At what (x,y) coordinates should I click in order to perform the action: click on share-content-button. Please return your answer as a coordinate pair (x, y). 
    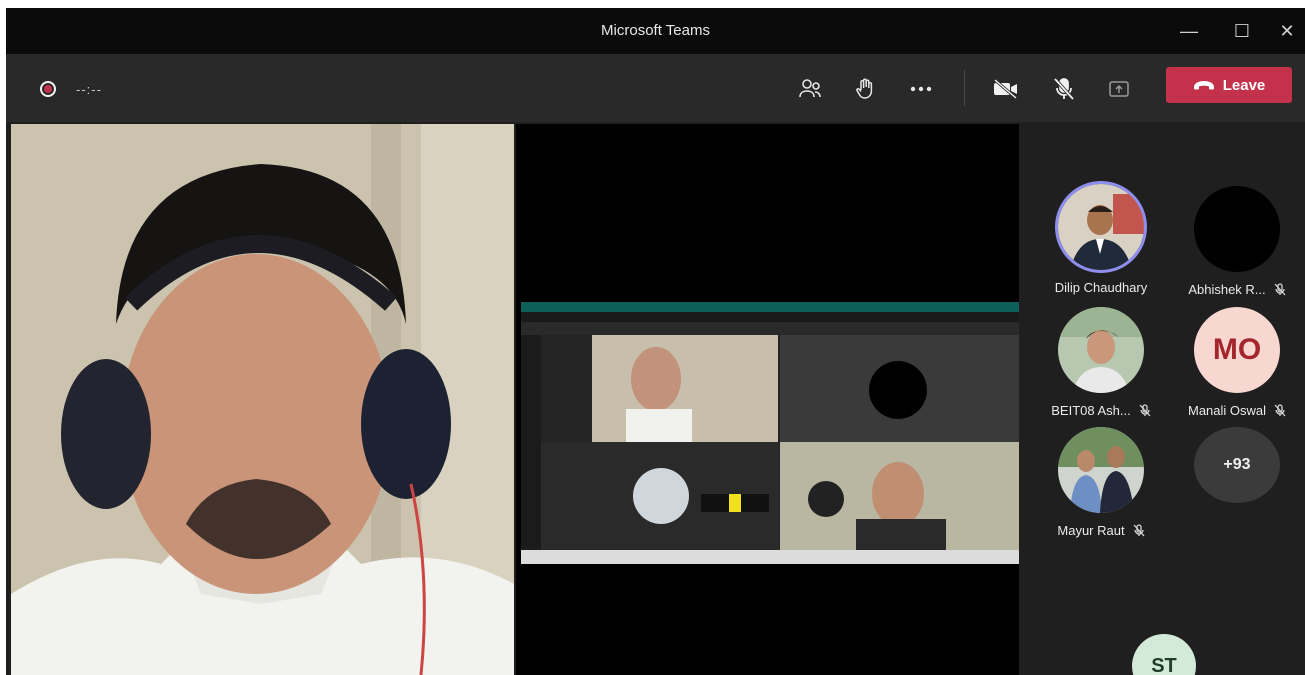
    Looking at the image, I should click on (1119, 89).